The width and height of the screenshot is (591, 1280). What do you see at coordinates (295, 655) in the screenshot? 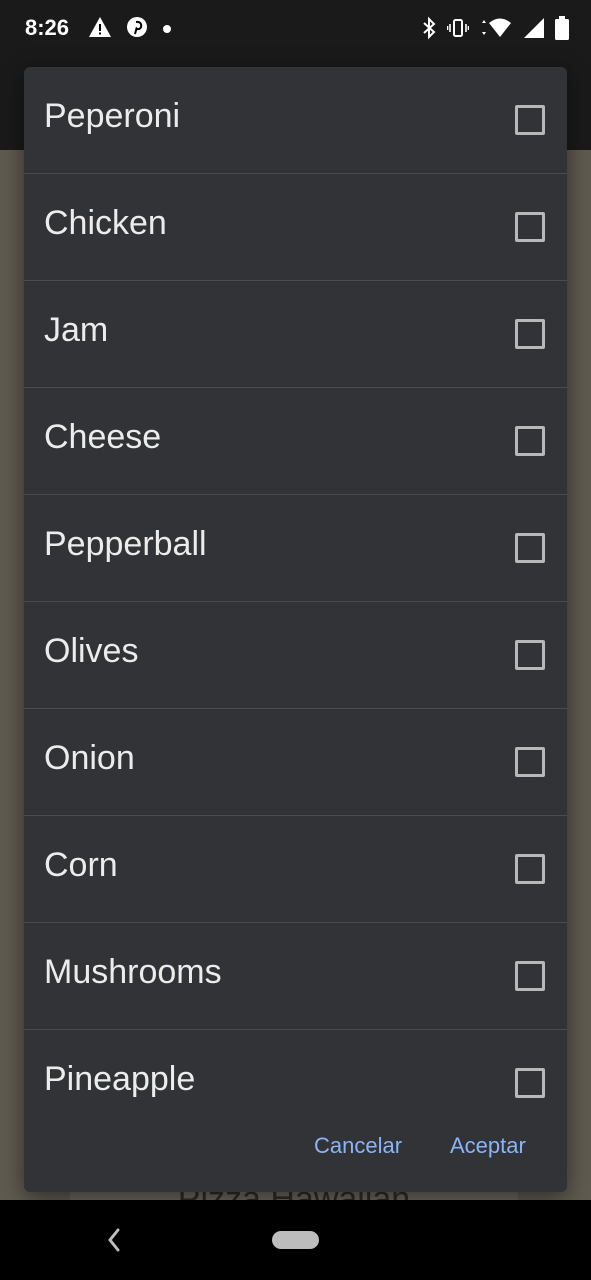
I see `option-olives: Olives` at bounding box center [295, 655].